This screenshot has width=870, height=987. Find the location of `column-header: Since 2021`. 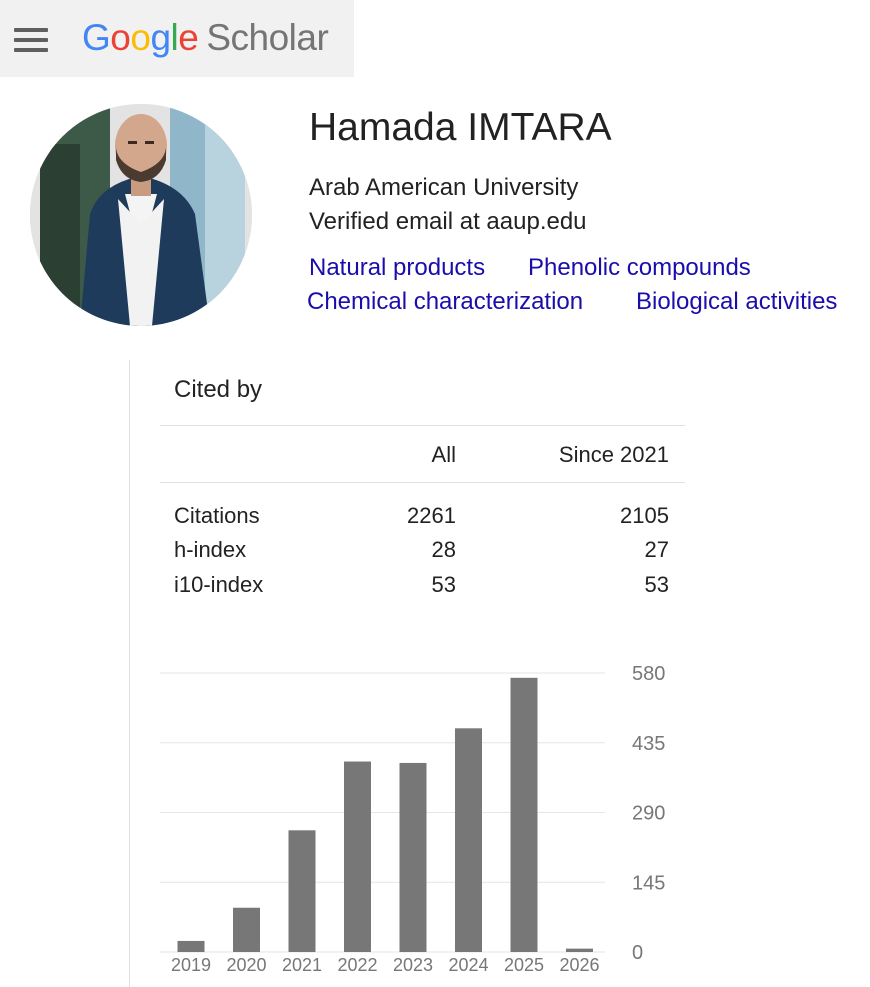

column-header: Since 2021 is located at coordinates (613, 454).